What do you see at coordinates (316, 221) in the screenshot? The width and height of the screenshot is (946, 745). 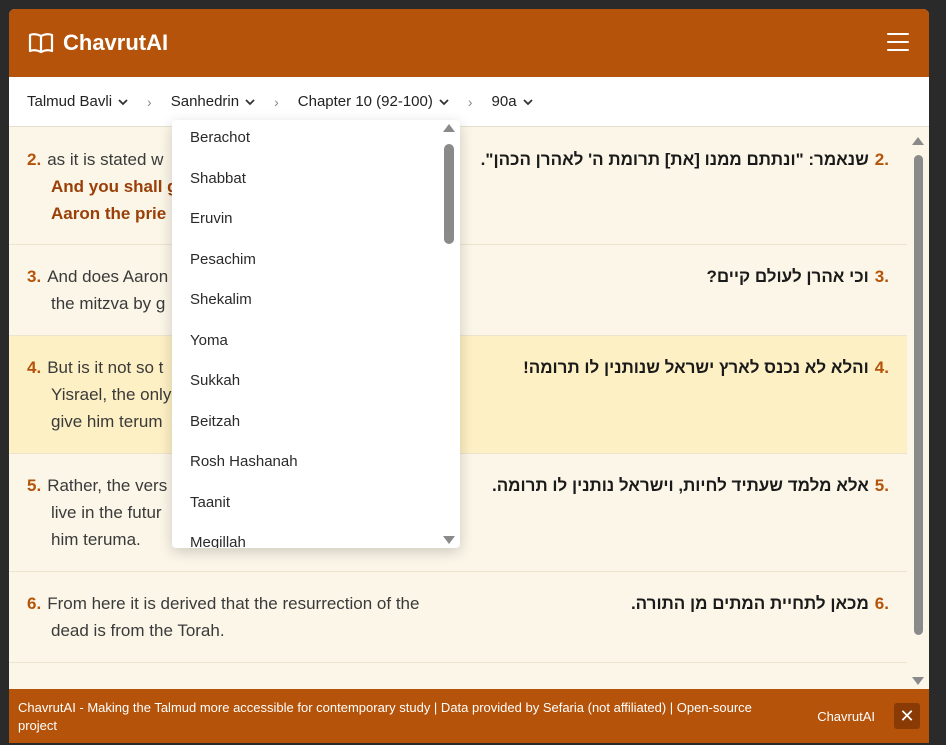 I see `dropdown-item-eruvin: Eruvin` at bounding box center [316, 221].